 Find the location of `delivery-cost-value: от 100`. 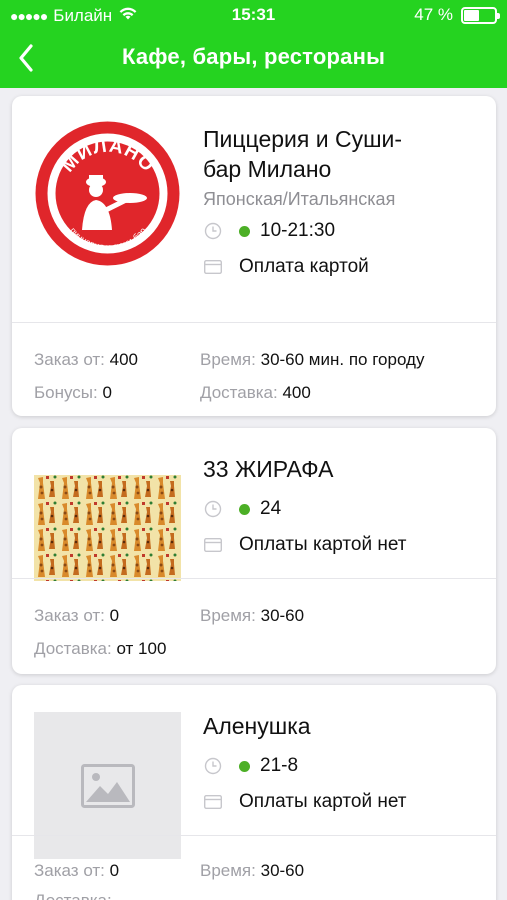

delivery-cost-value: от 100 is located at coordinates (141, 648).